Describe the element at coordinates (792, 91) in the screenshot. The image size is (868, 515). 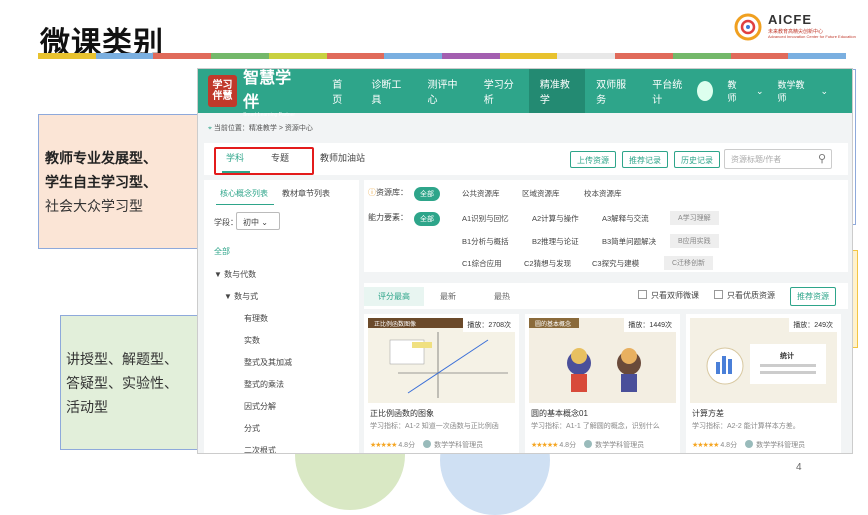
I see `user-name: 数学教师` at that location.